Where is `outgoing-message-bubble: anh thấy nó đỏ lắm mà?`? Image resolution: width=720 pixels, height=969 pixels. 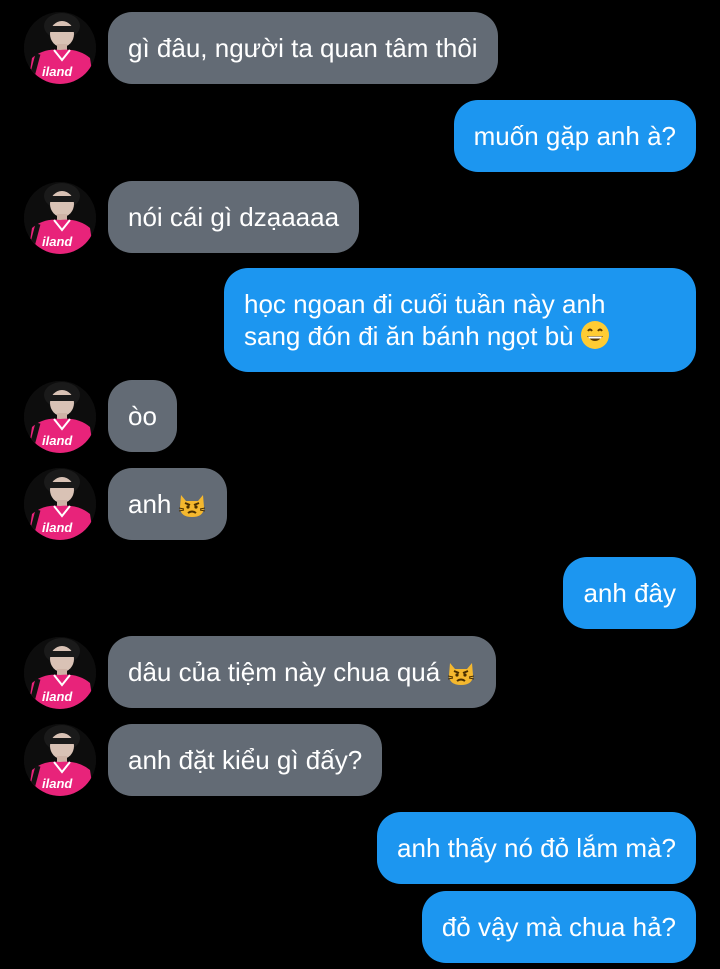
outgoing-message-bubble: anh thấy nó đỏ lắm mà? is located at coordinates (536, 848).